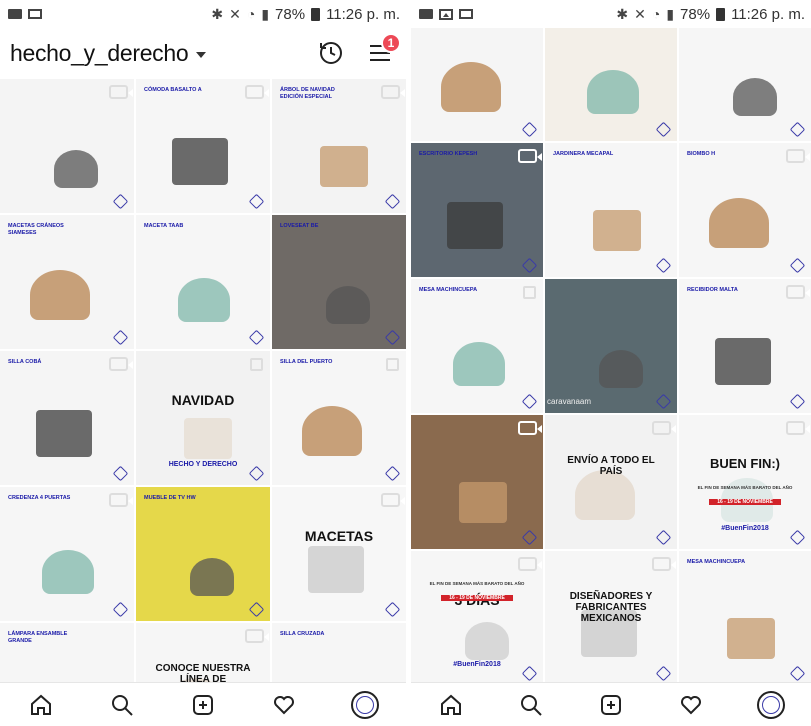 Image resolution: width=811 pixels, height=726 pixels. I want to click on notification-badge: 1, so click(391, 43).